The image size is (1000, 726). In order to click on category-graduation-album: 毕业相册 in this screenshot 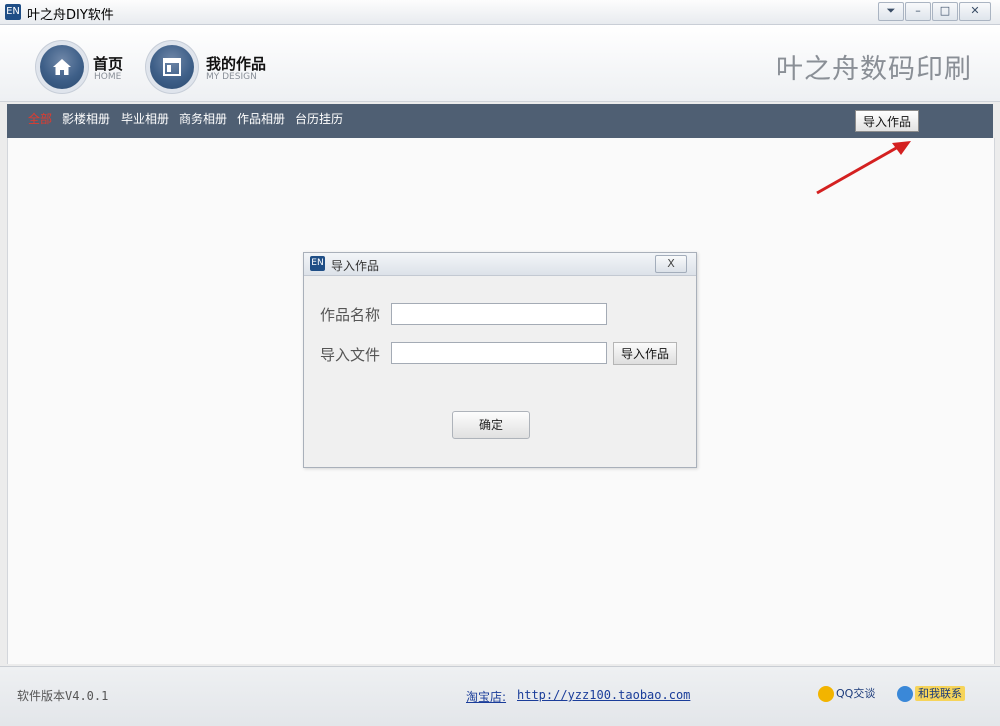, I will do `click(145, 118)`.